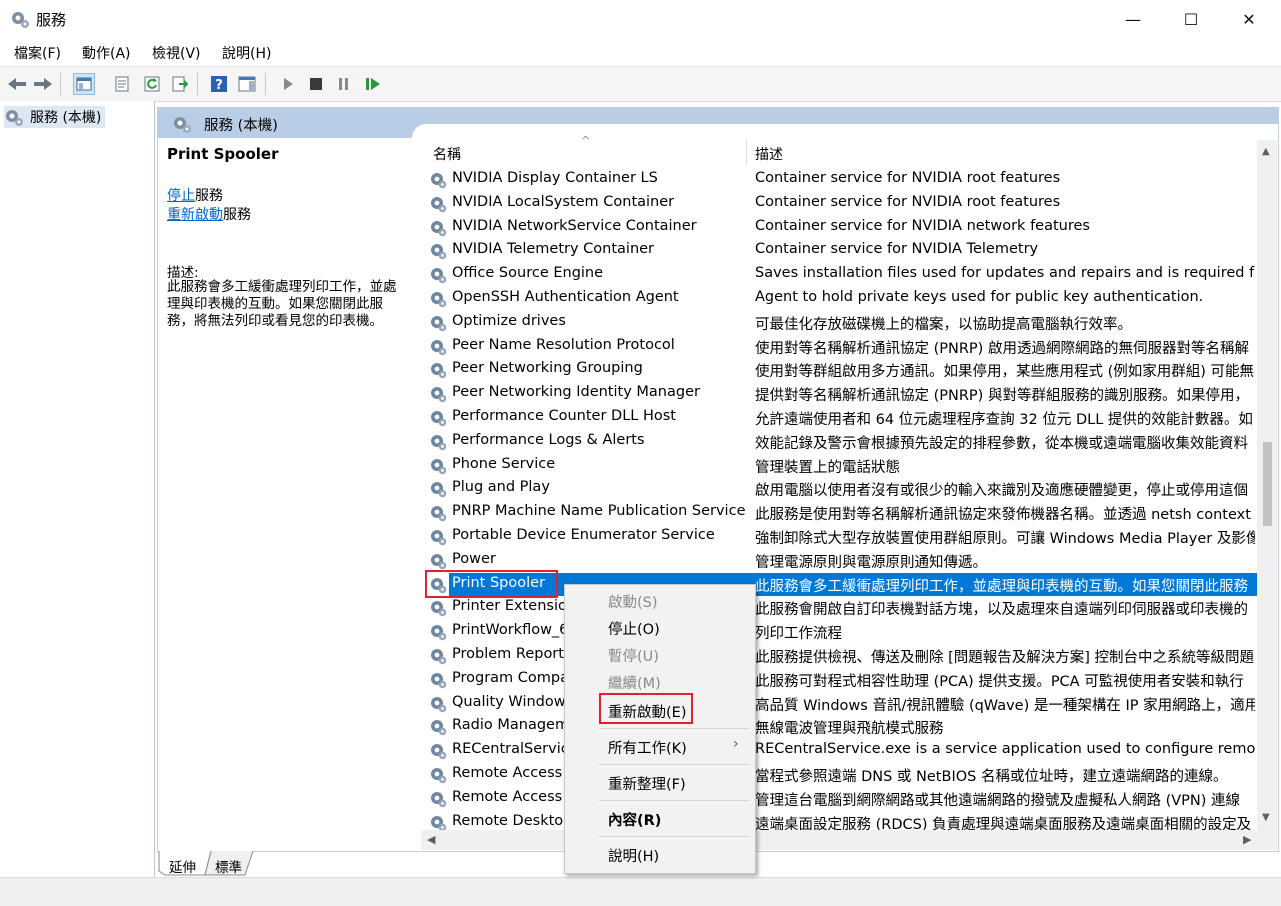  Describe the element at coordinates (180, 84) in the screenshot. I see `export-list-button` at that location.